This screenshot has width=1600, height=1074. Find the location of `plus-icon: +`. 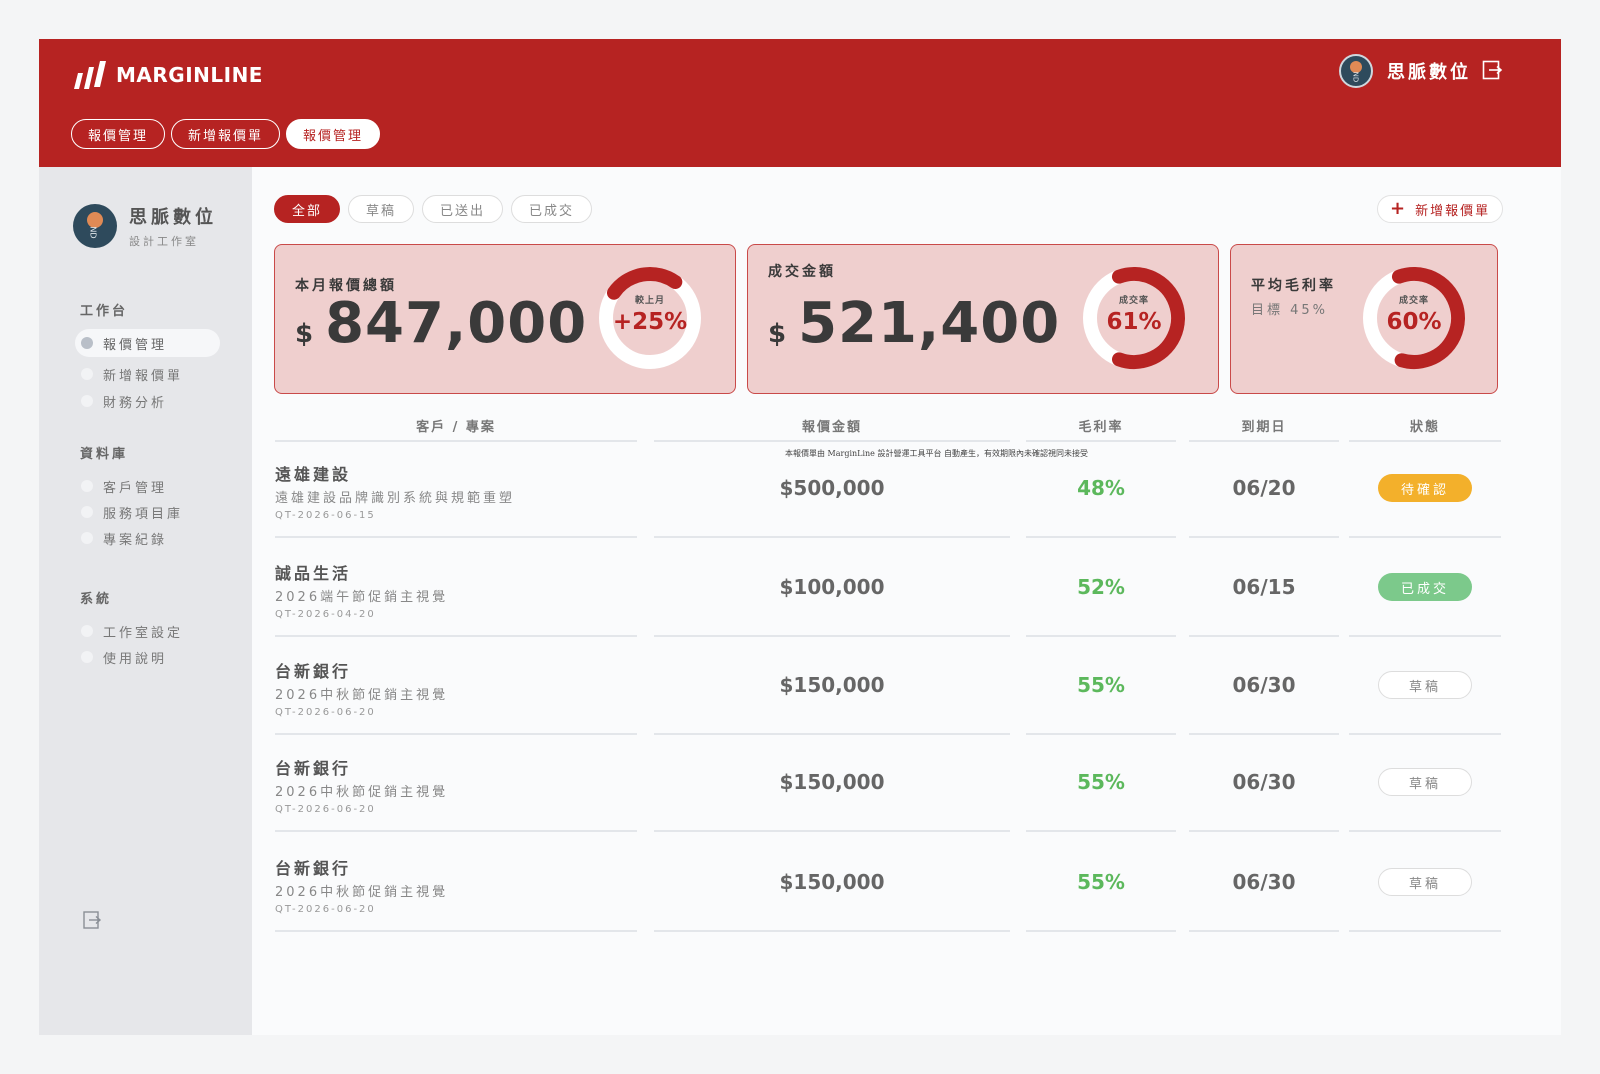

plus-icon: + is located at coordinates (1399, 208).